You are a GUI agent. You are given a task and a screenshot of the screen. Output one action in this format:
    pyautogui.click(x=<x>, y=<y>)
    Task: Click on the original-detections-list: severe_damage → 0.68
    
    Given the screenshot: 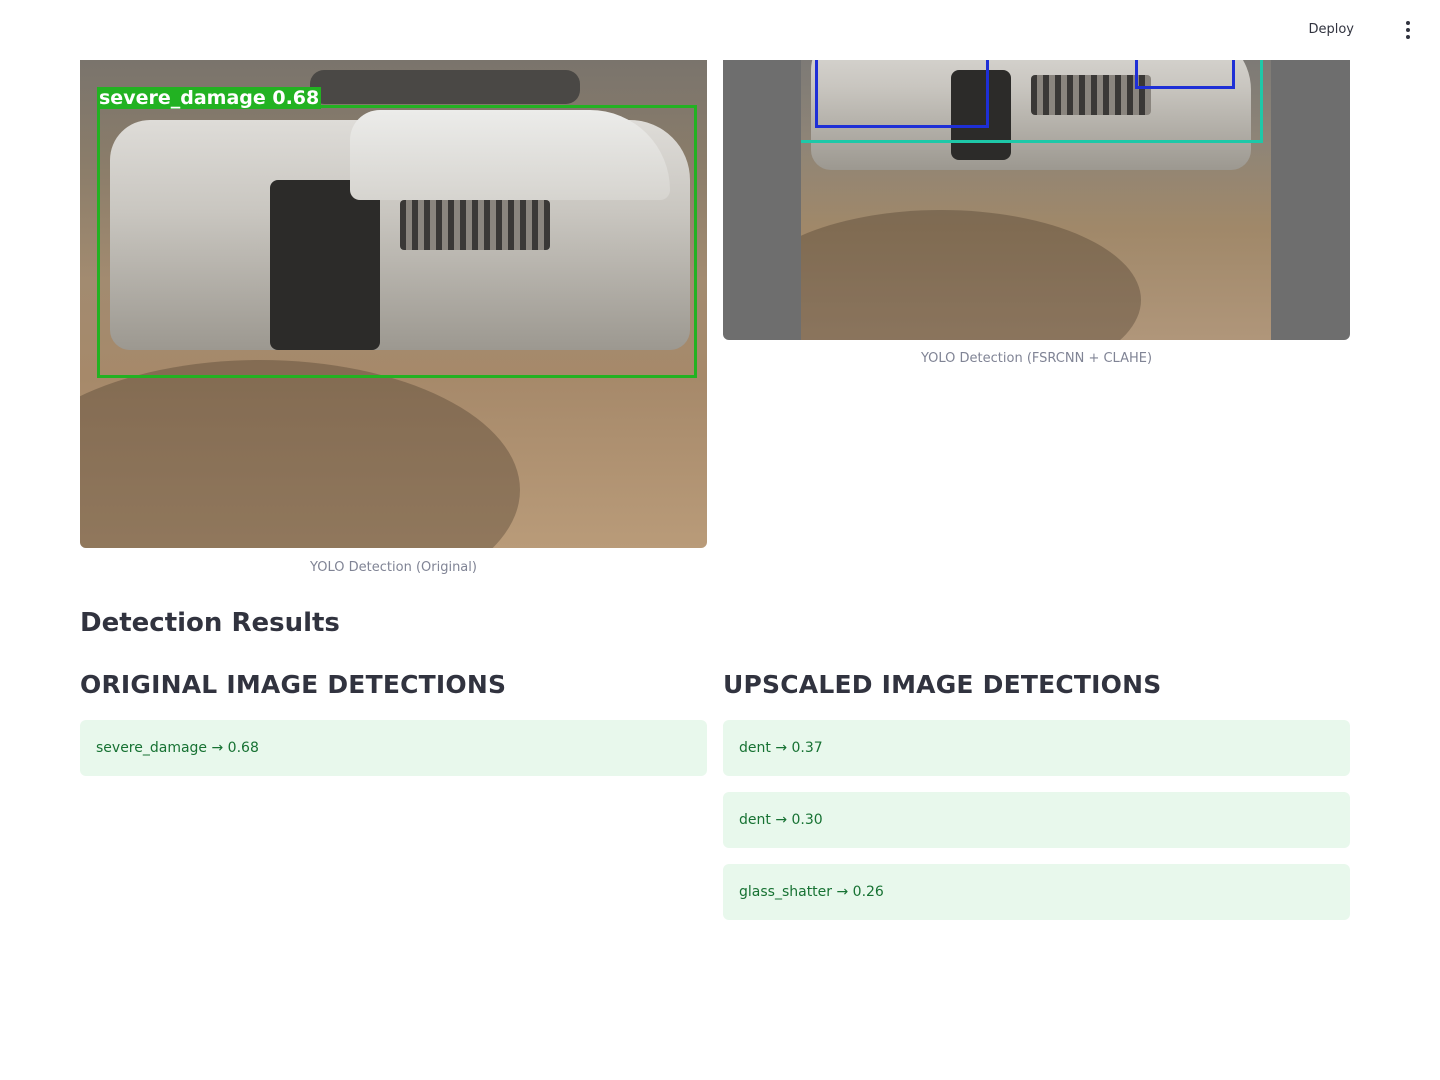 What is the action you would take?
    pyautogui.click(x=393, y=756)
    